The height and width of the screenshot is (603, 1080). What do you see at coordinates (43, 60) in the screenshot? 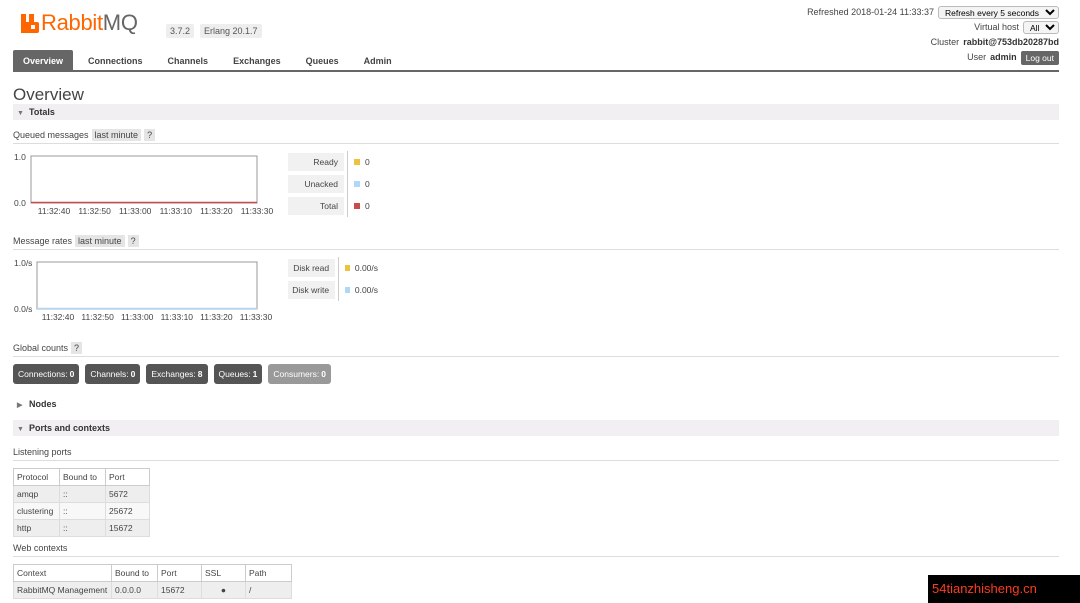
I see `tab-overview: Overview` at bounding box center [43, 60].